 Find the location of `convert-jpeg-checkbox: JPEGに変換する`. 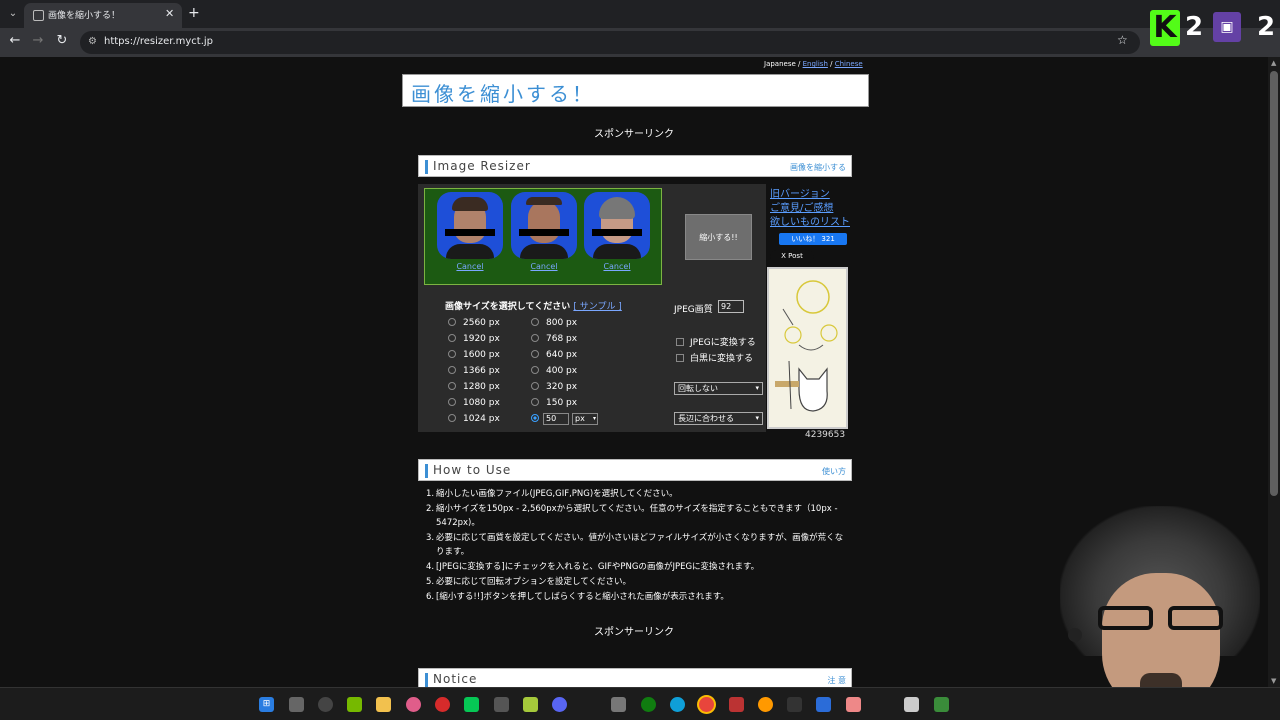

convert-jpeg-checkbox: JPEGに変換する is located at coordinates (716, 341).